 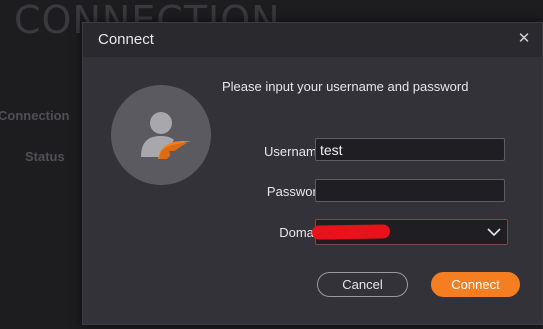 What do you see at coordinates (35, 115) in the screenshot?
I see `background-label-connection: Connection` at bounding box center [35, 115].